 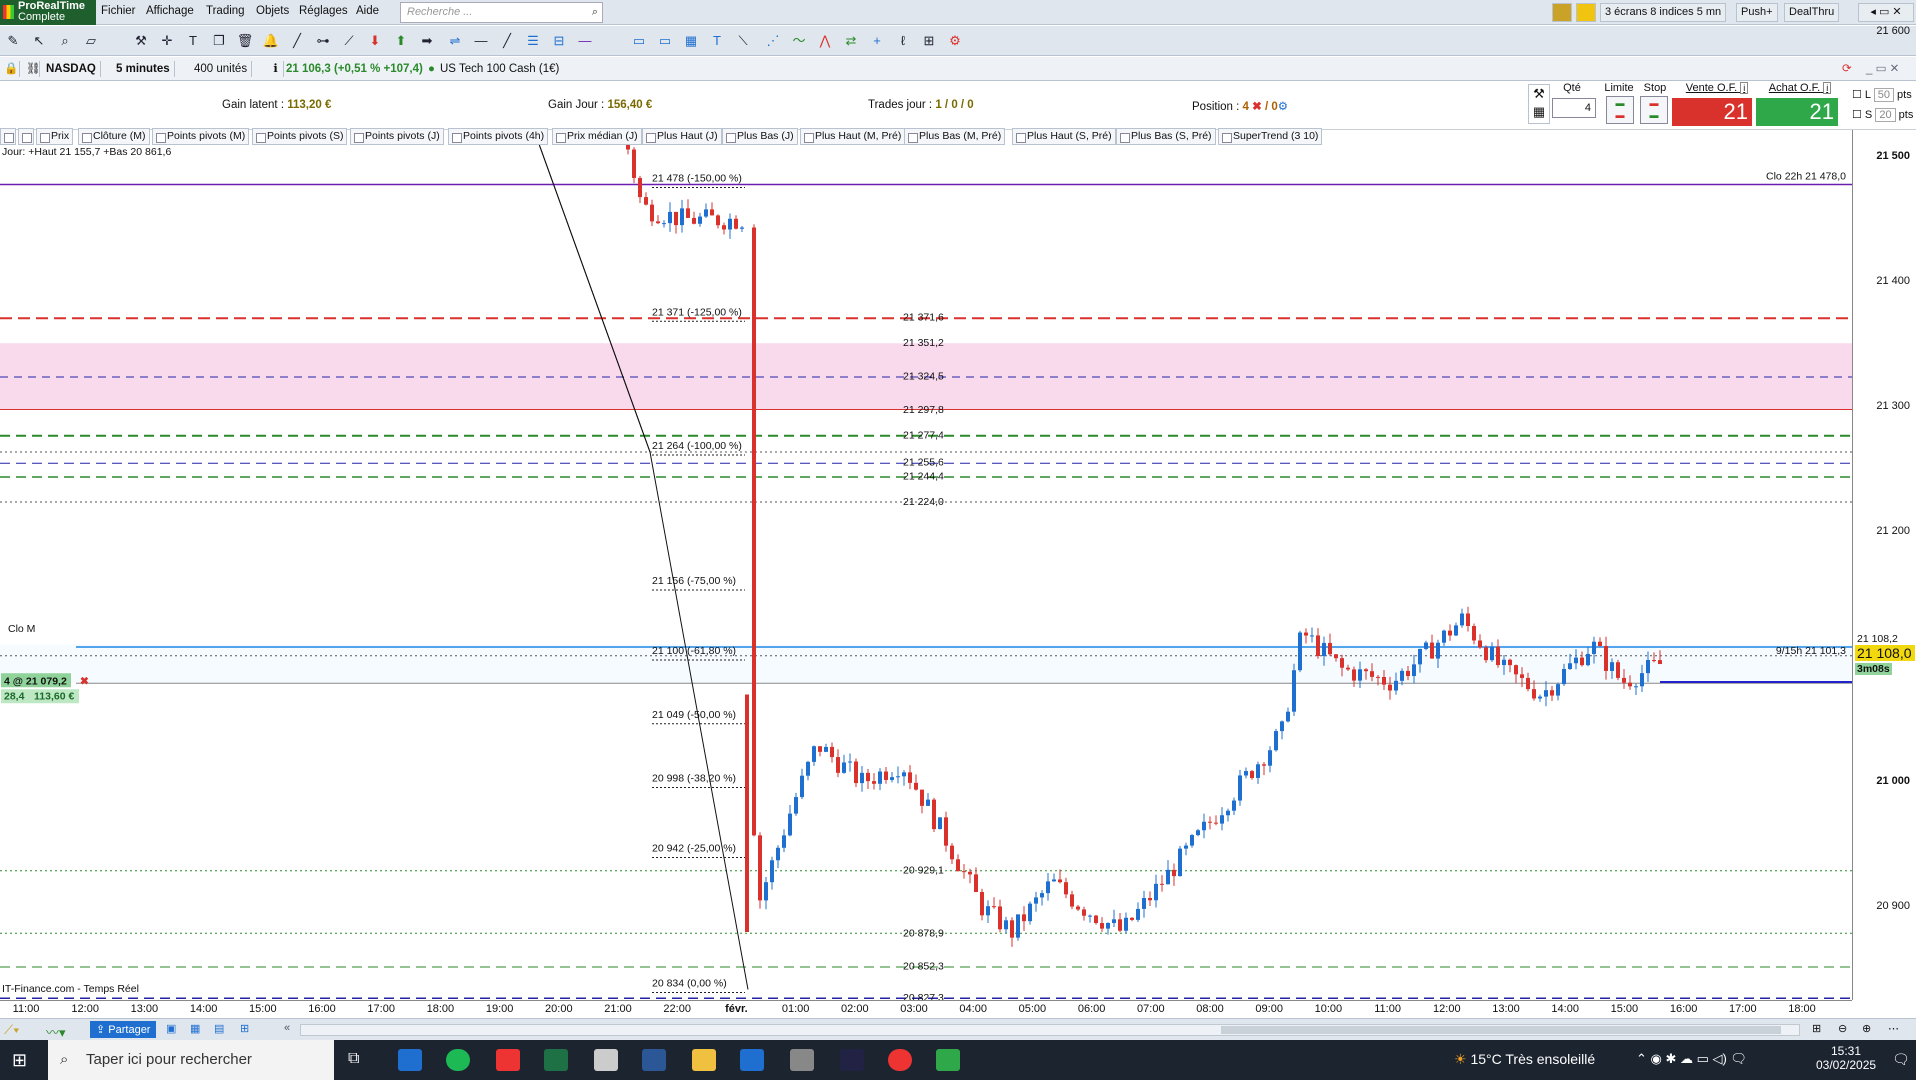 I want to click on indicator-chip: Prix médian (J), so click(x=597, y=136).